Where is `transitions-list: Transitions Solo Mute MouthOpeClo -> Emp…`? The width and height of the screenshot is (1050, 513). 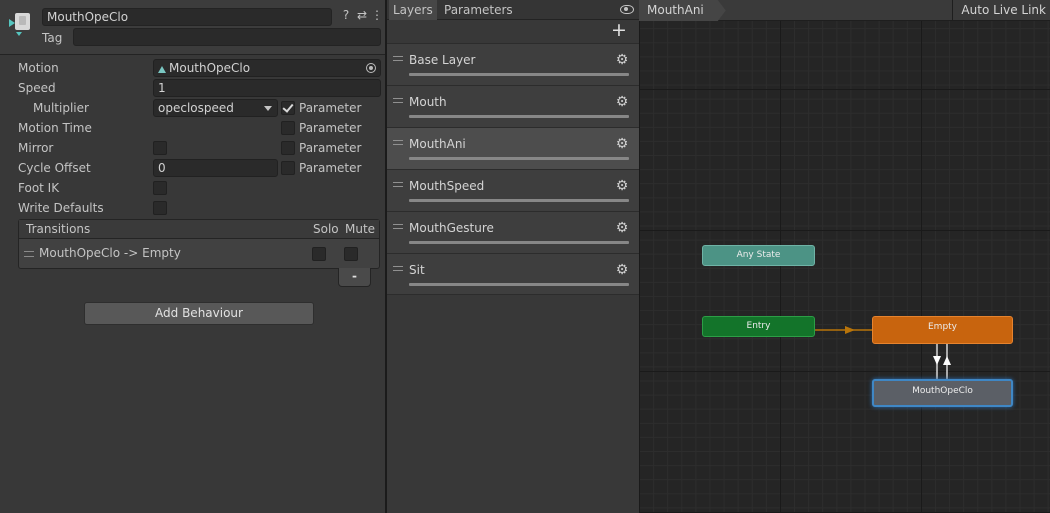
transitions-list: Transitions Solo Mute MouthOpeClo -> Emp… is located at coordinates (199, 244).